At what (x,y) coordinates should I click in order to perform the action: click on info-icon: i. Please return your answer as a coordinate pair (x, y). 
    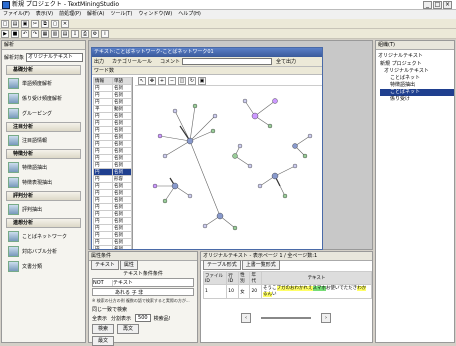
    Looking at the image, I should click on (105, 33).